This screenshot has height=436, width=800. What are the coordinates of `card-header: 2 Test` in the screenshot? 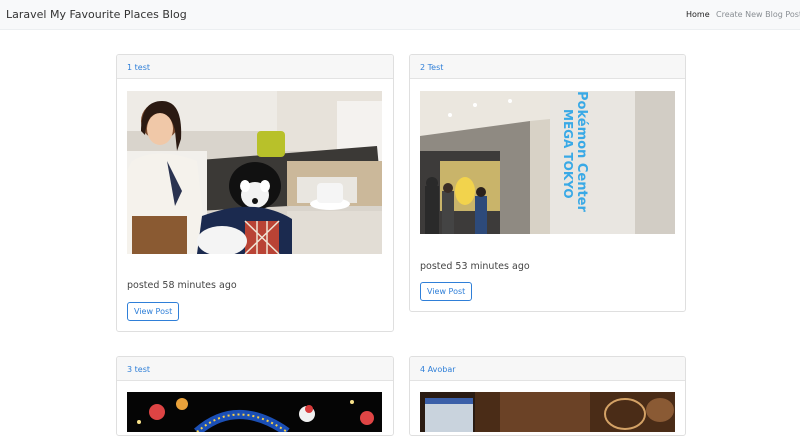 It's located at (547, 67).